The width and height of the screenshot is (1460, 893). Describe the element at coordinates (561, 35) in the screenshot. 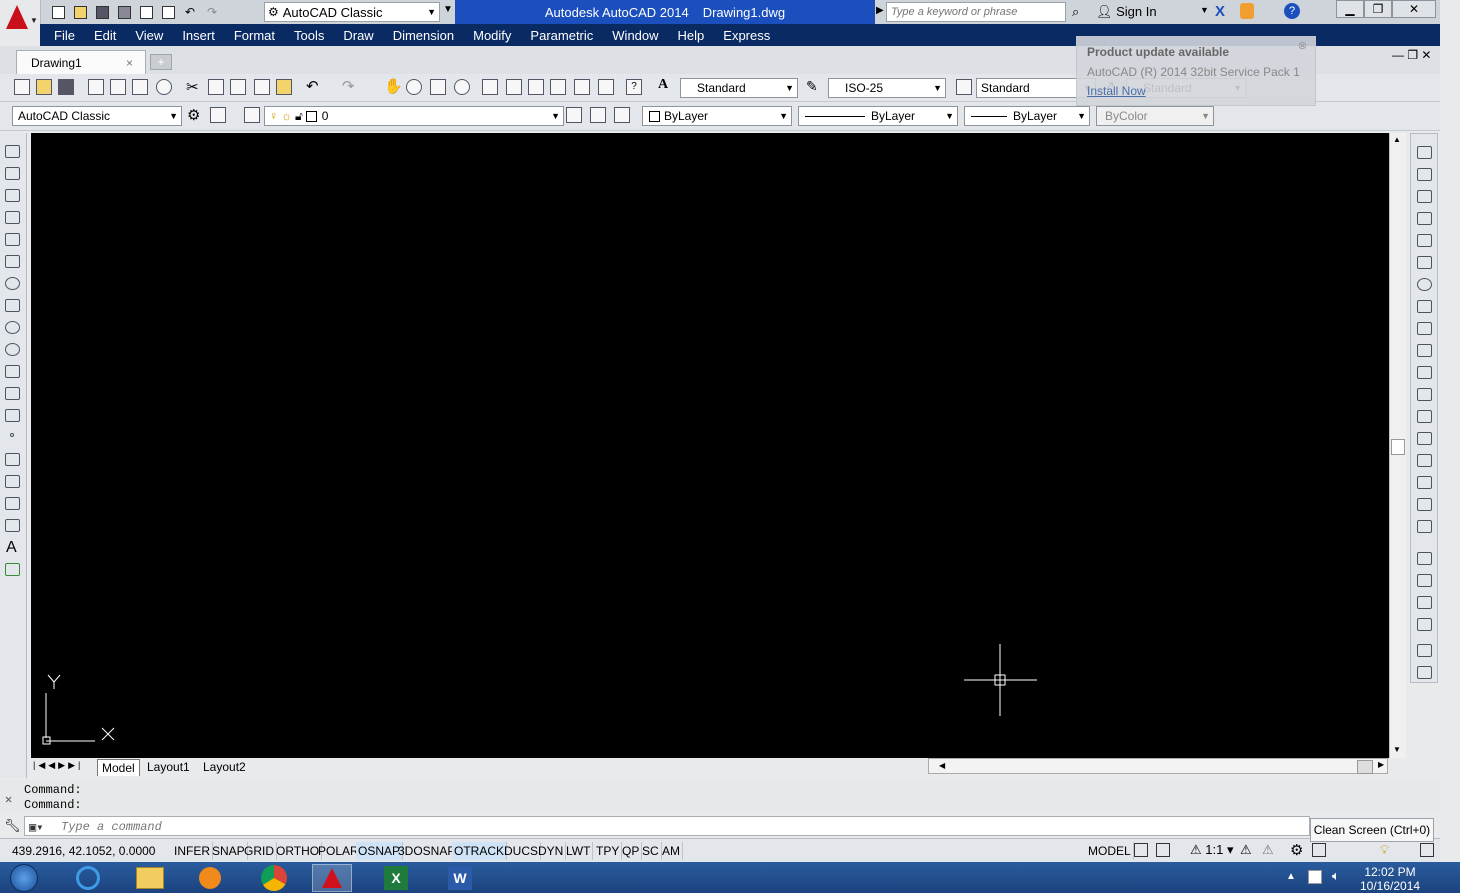

I see `menu-parametric: Parametric` at that location.